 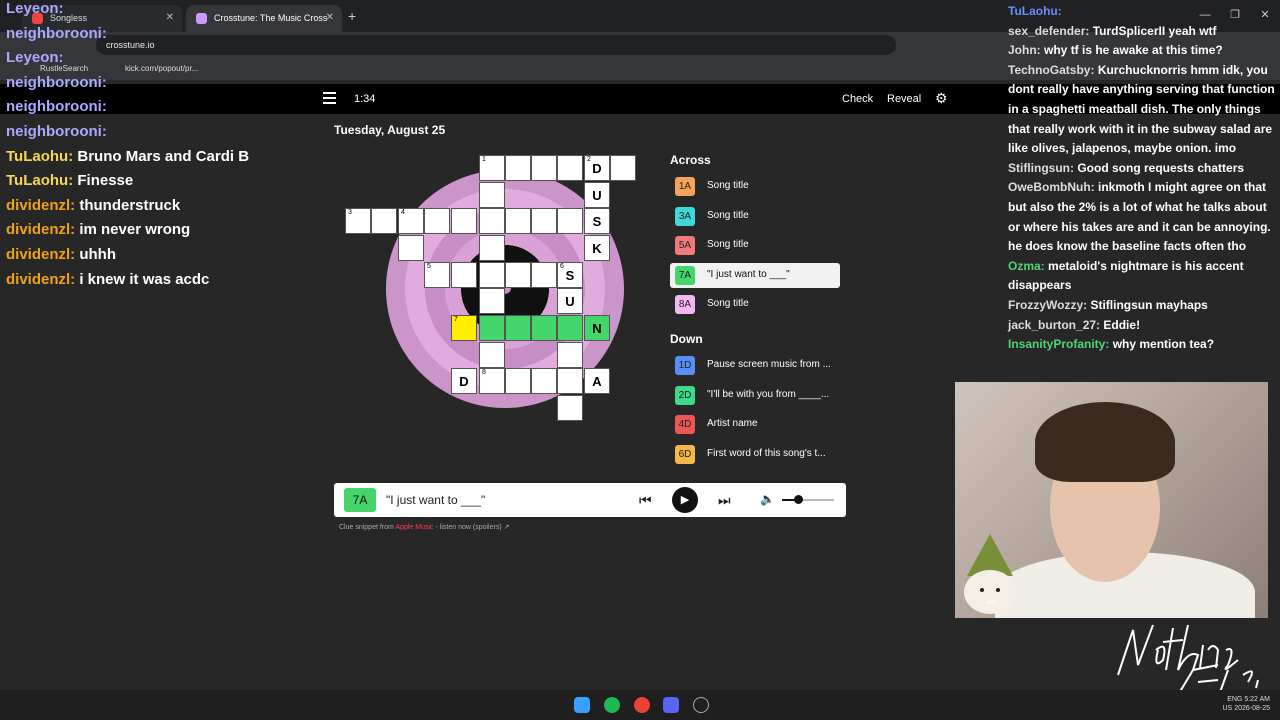 I want to click on cell-letter: U, so click(x=597, y=195).